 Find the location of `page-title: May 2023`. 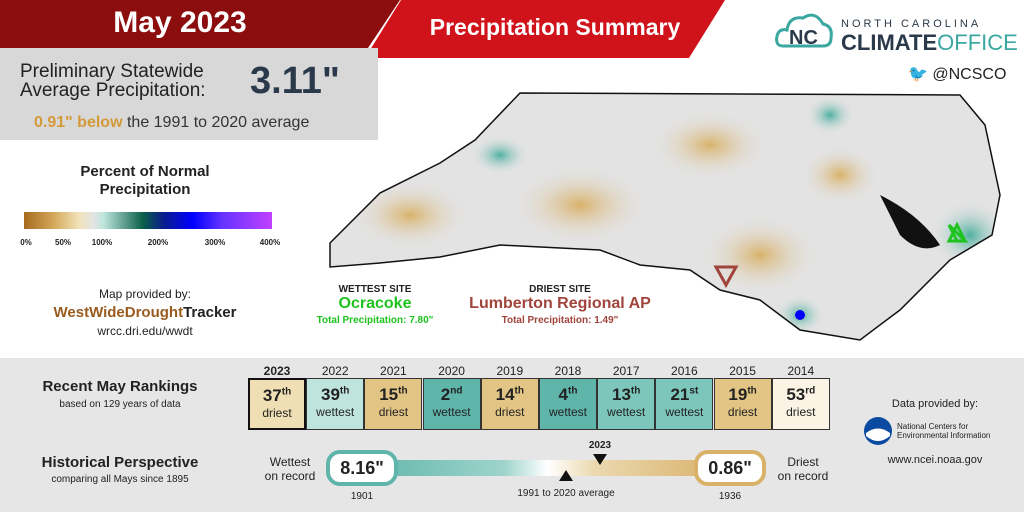

page-title: May 2023 is located at coordinates (180, 22).